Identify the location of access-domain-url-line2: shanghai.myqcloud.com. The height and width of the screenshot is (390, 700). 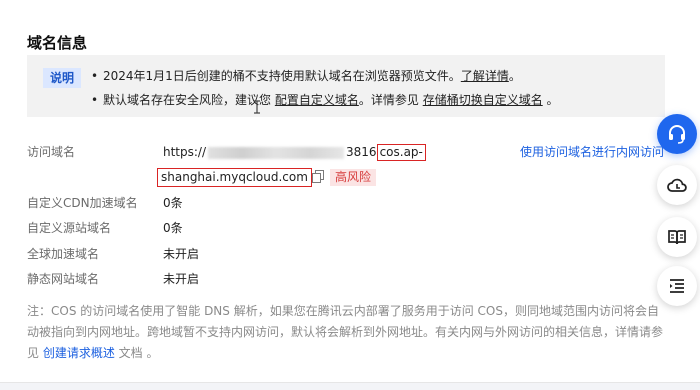
(234, 176).